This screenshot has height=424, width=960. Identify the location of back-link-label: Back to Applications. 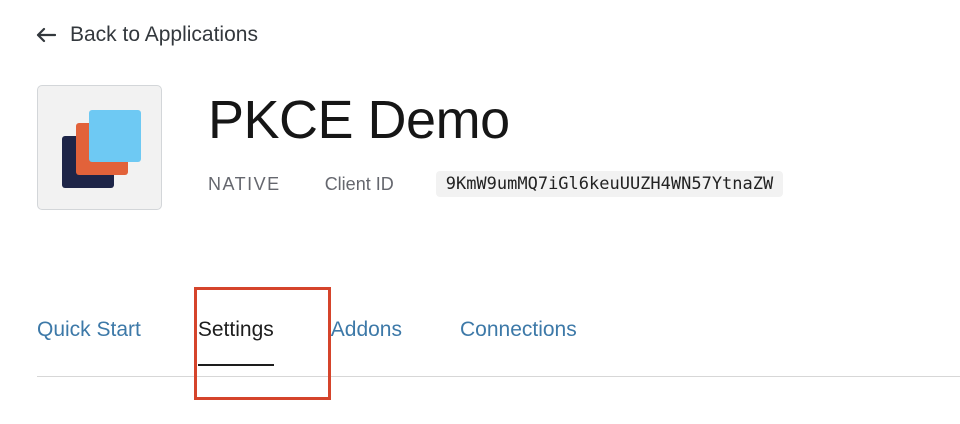
(164, 34).